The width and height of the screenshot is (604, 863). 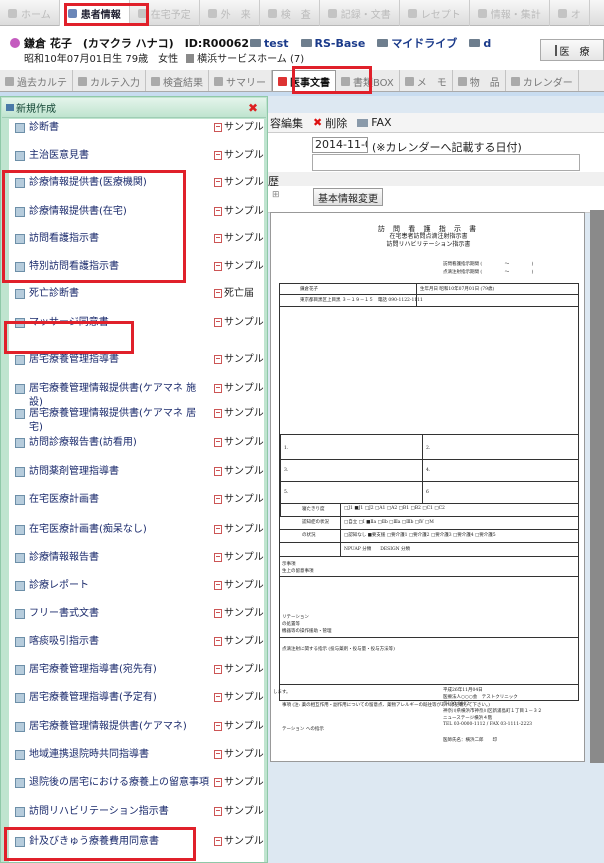 I want to click on building-icon, so click(x=190, y=58).